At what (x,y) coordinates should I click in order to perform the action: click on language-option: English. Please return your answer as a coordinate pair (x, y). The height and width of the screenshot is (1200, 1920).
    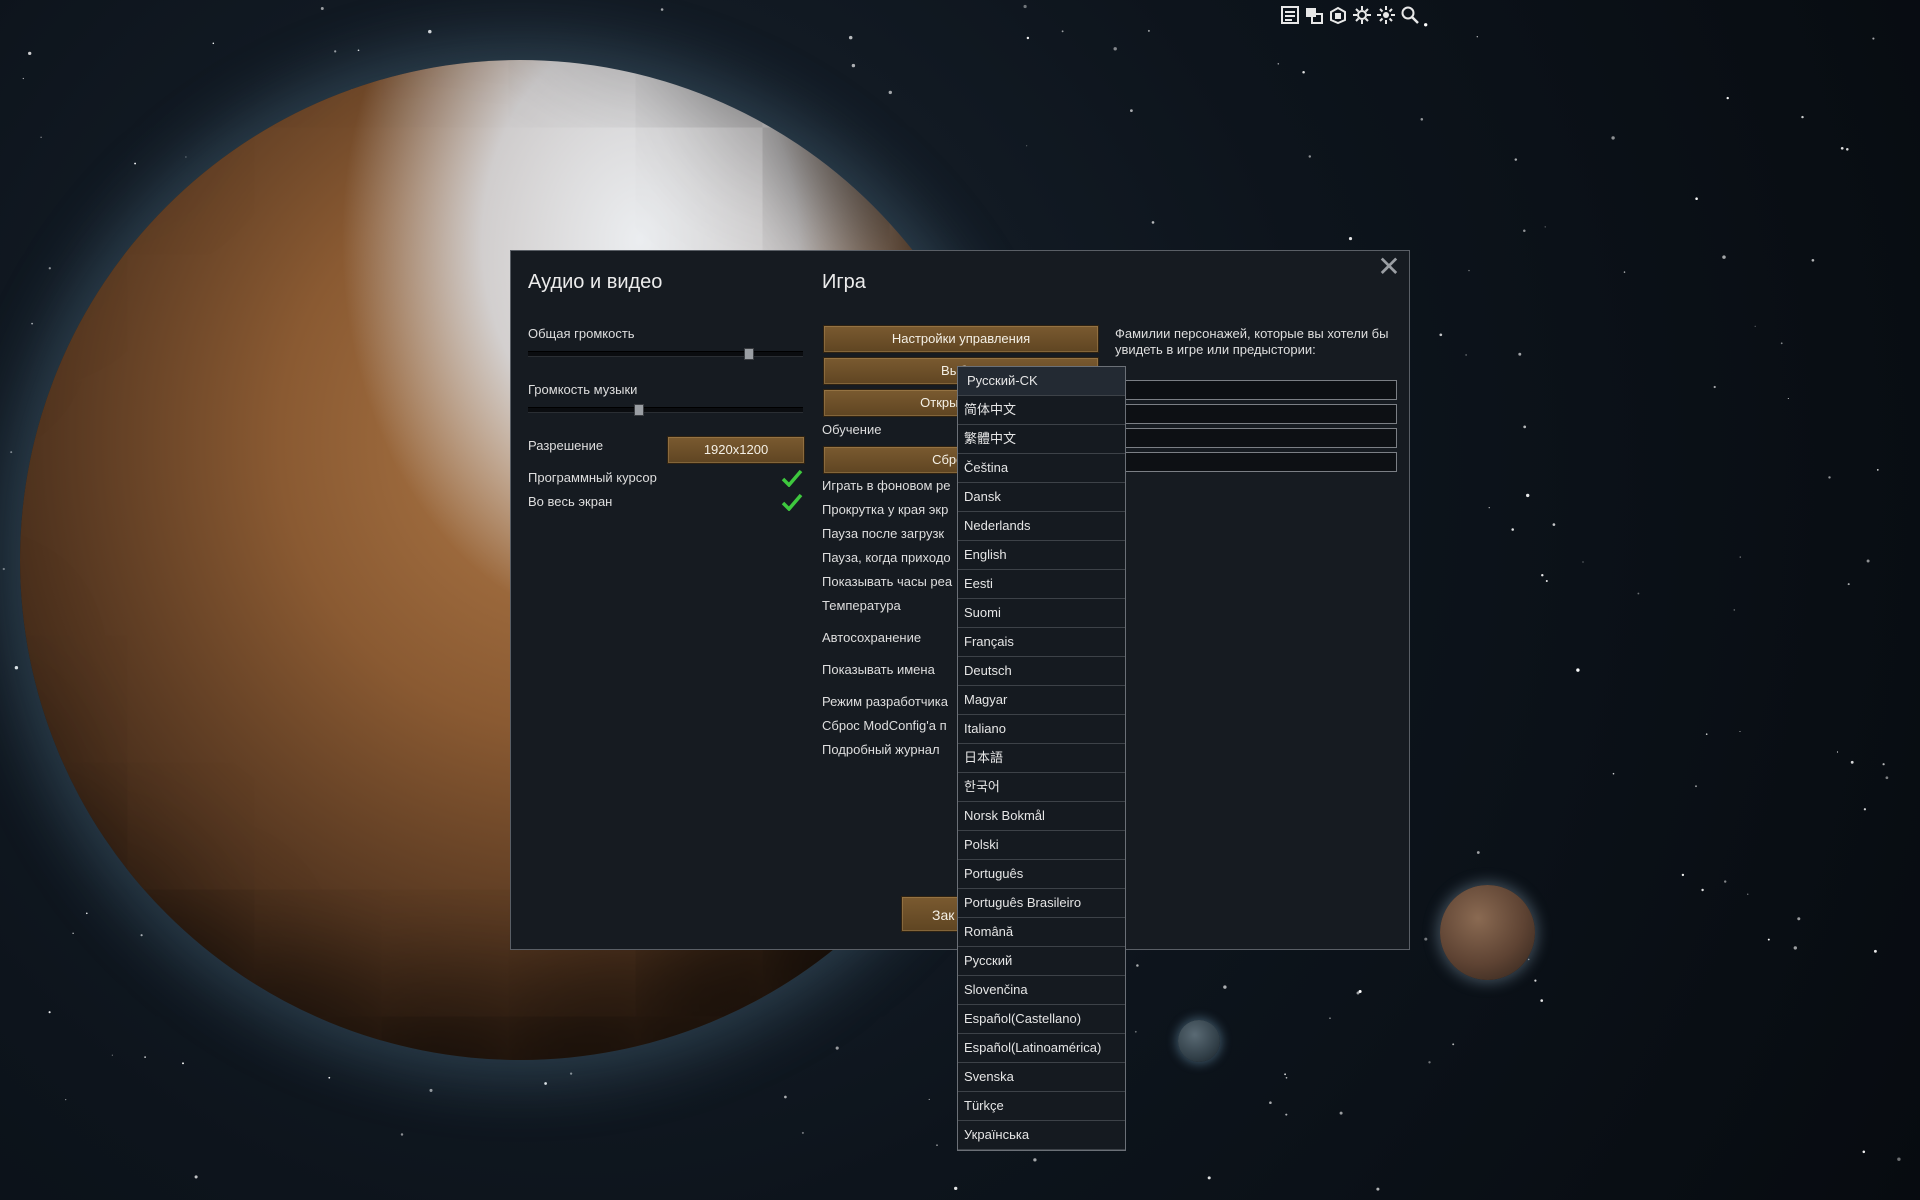
    Looking at the image, I should click on (1041, 555).